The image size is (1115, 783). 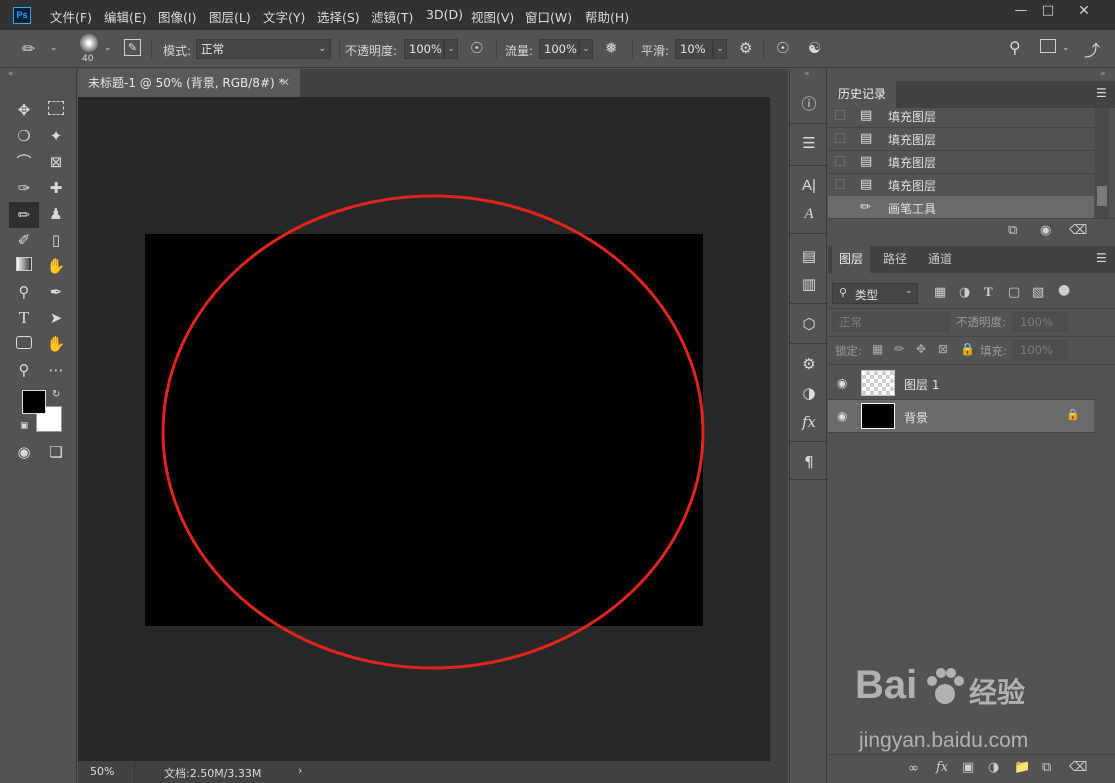 What do you see at coordinates (1021, 11) in the screenshot?
I see `minimize-icon: —` at bounding box center [1021, 11].